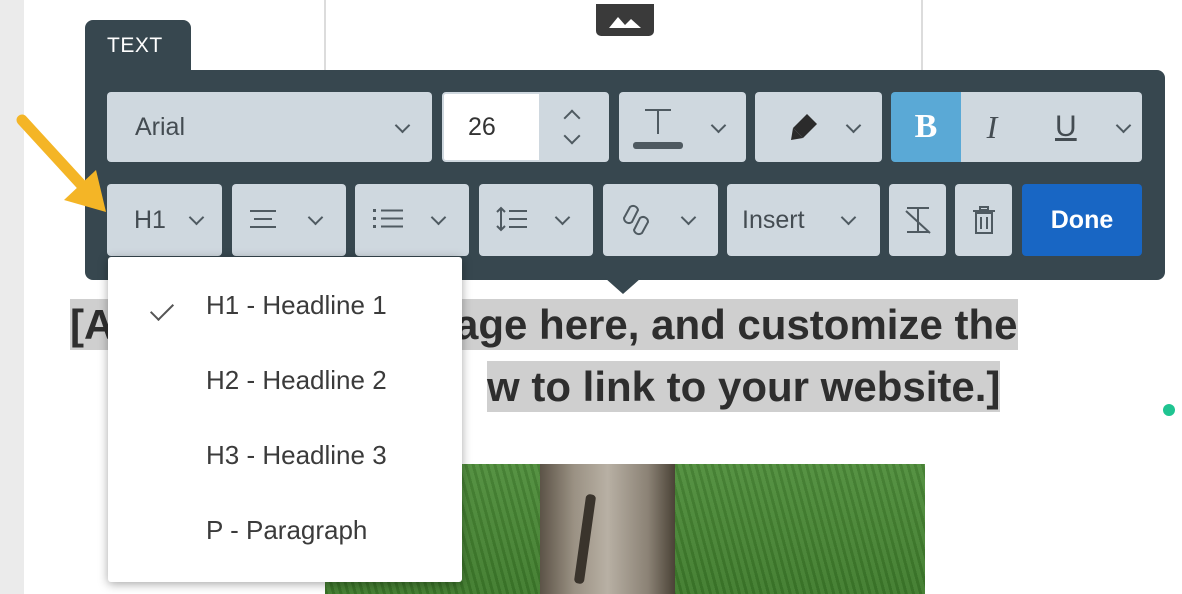 The height and width of the screenshot is (594, 1182). I want to click on align-button, so click(289, 220).